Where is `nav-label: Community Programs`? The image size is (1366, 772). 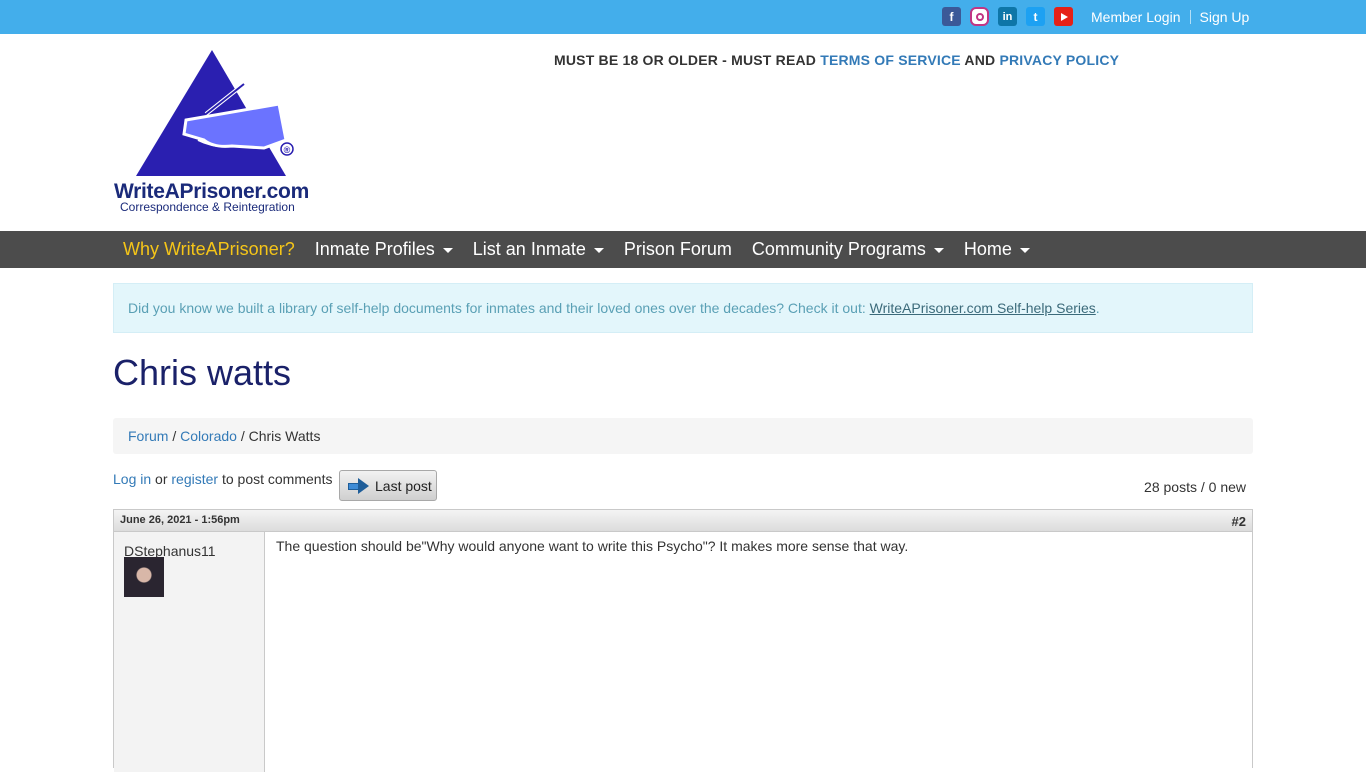
nav-label: Community Programs is located at coordinates (838, 249).